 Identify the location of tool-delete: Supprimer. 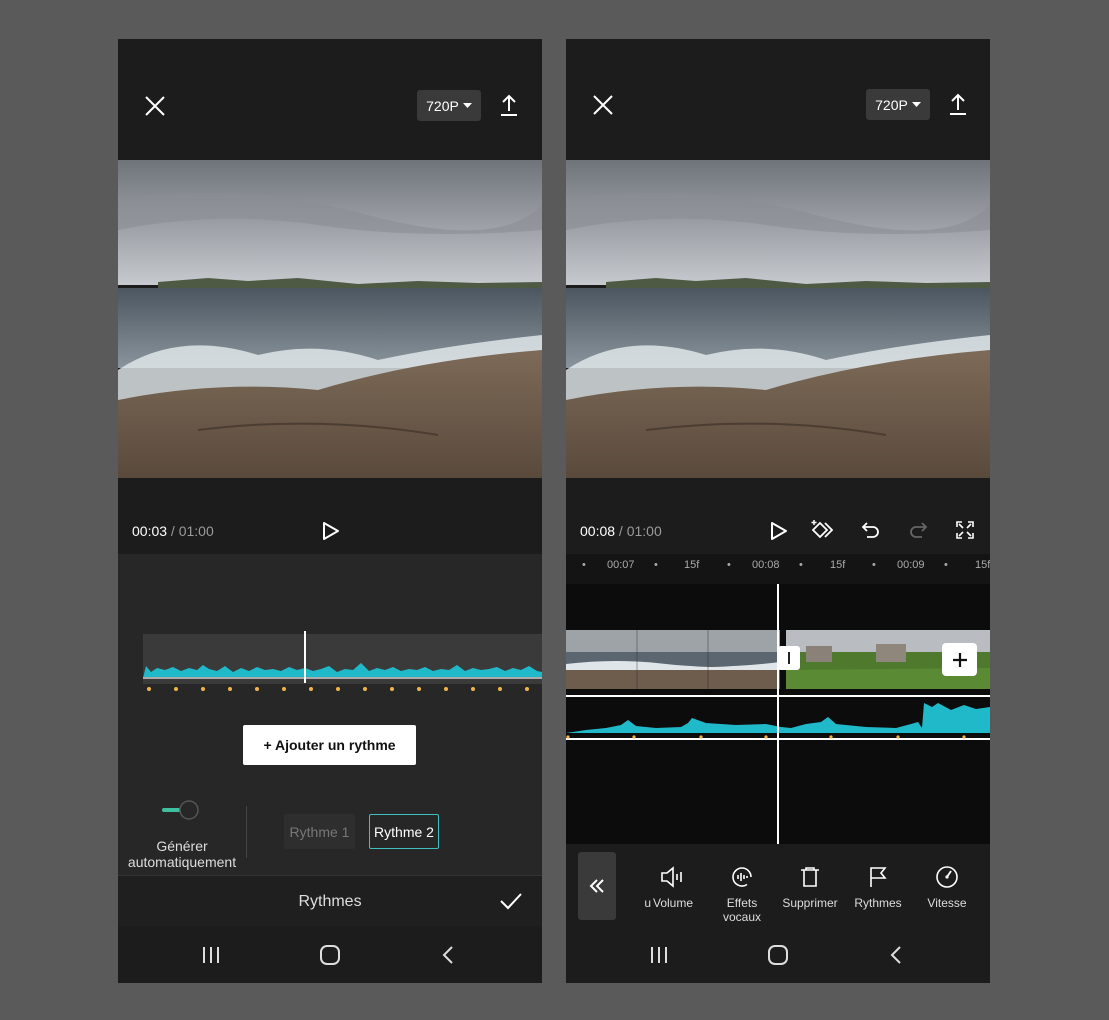
(810, 886).